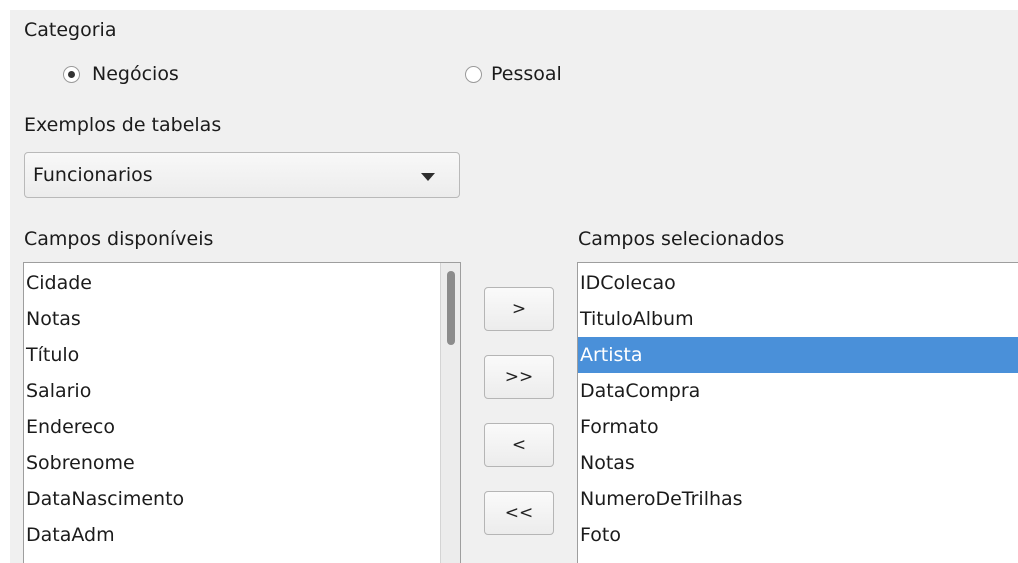 The width and height of the screenshot is (1018, 563). Describe the element at coordinates (242, 355) in the screenshot. I see `list-item: Título` at that location.